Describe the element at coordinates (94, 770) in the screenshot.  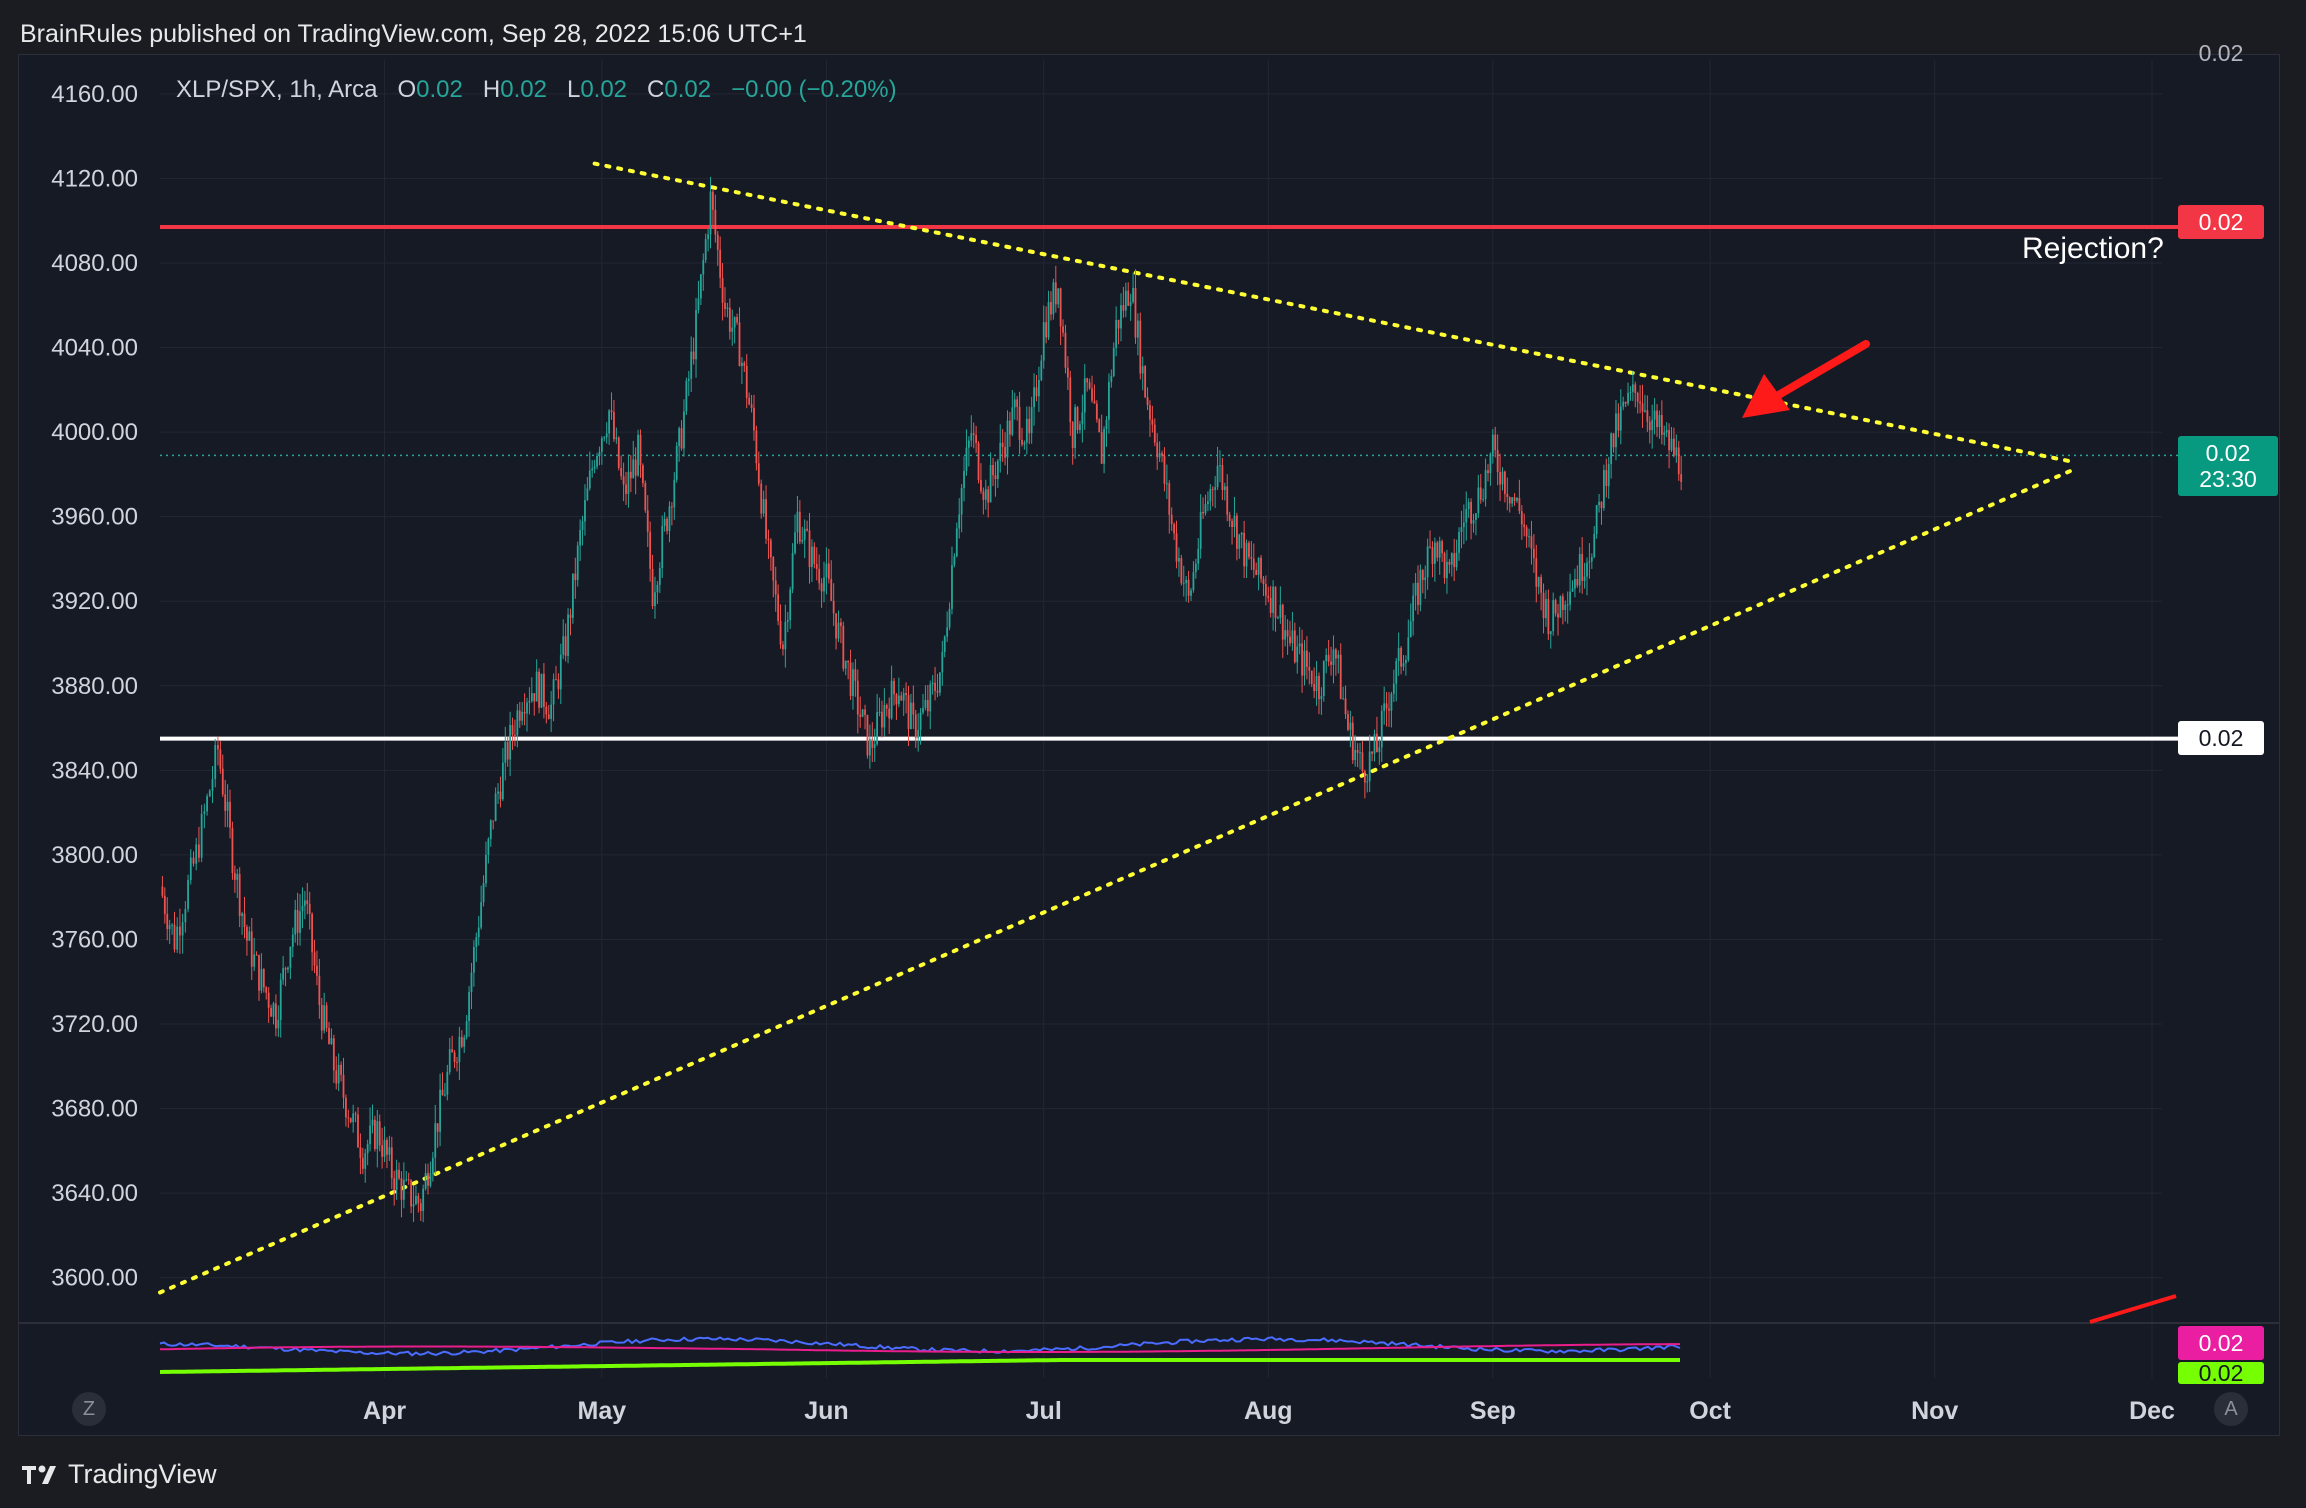
I see `y-tick-label: 3840.00` at that location.